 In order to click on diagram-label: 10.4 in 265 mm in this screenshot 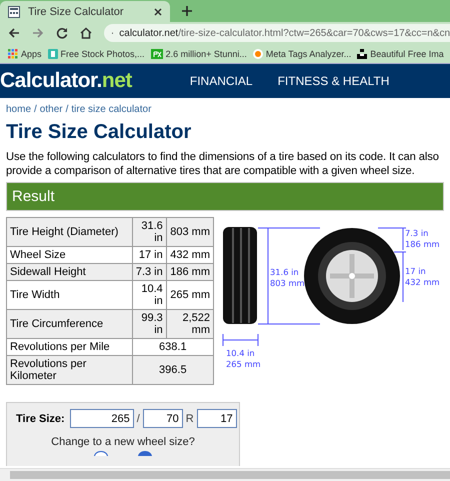, I will do `click(243, 358)`.